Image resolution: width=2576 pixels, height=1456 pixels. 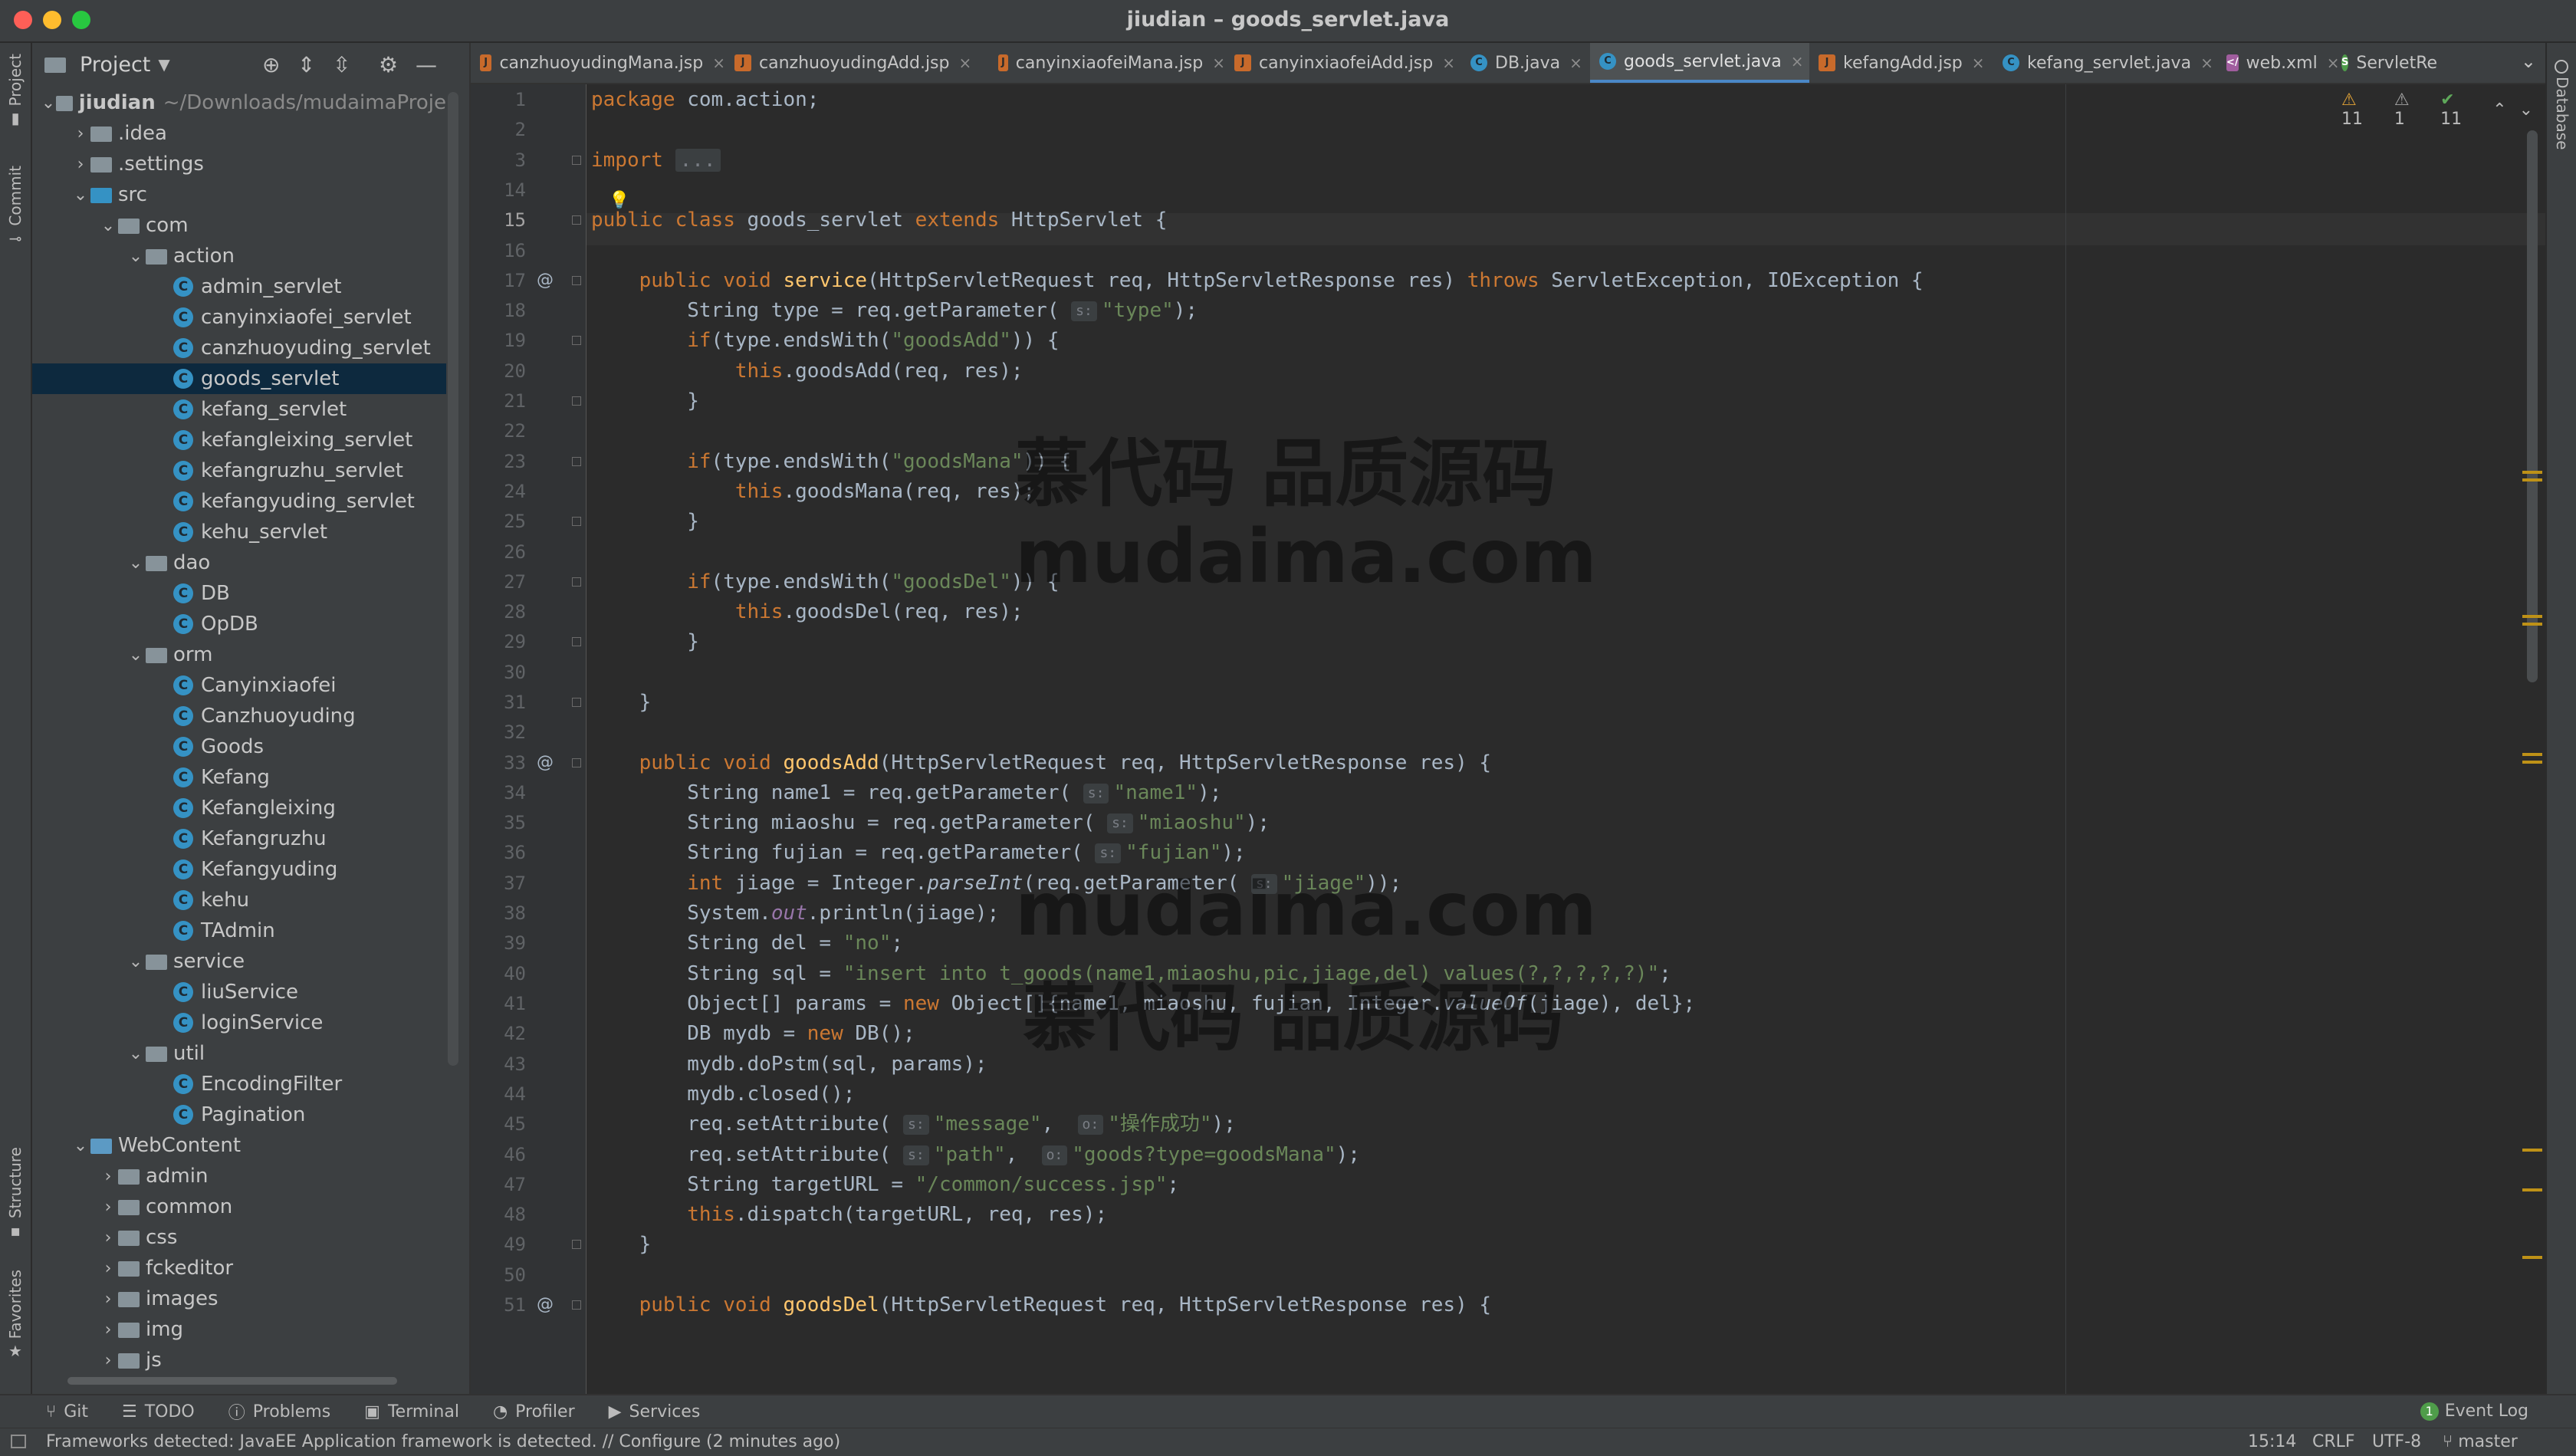 I want to click on tree-item-canzhuoyuding-servlet: Ccanzhuoyuding_servlet, so click(x=239, y=348).